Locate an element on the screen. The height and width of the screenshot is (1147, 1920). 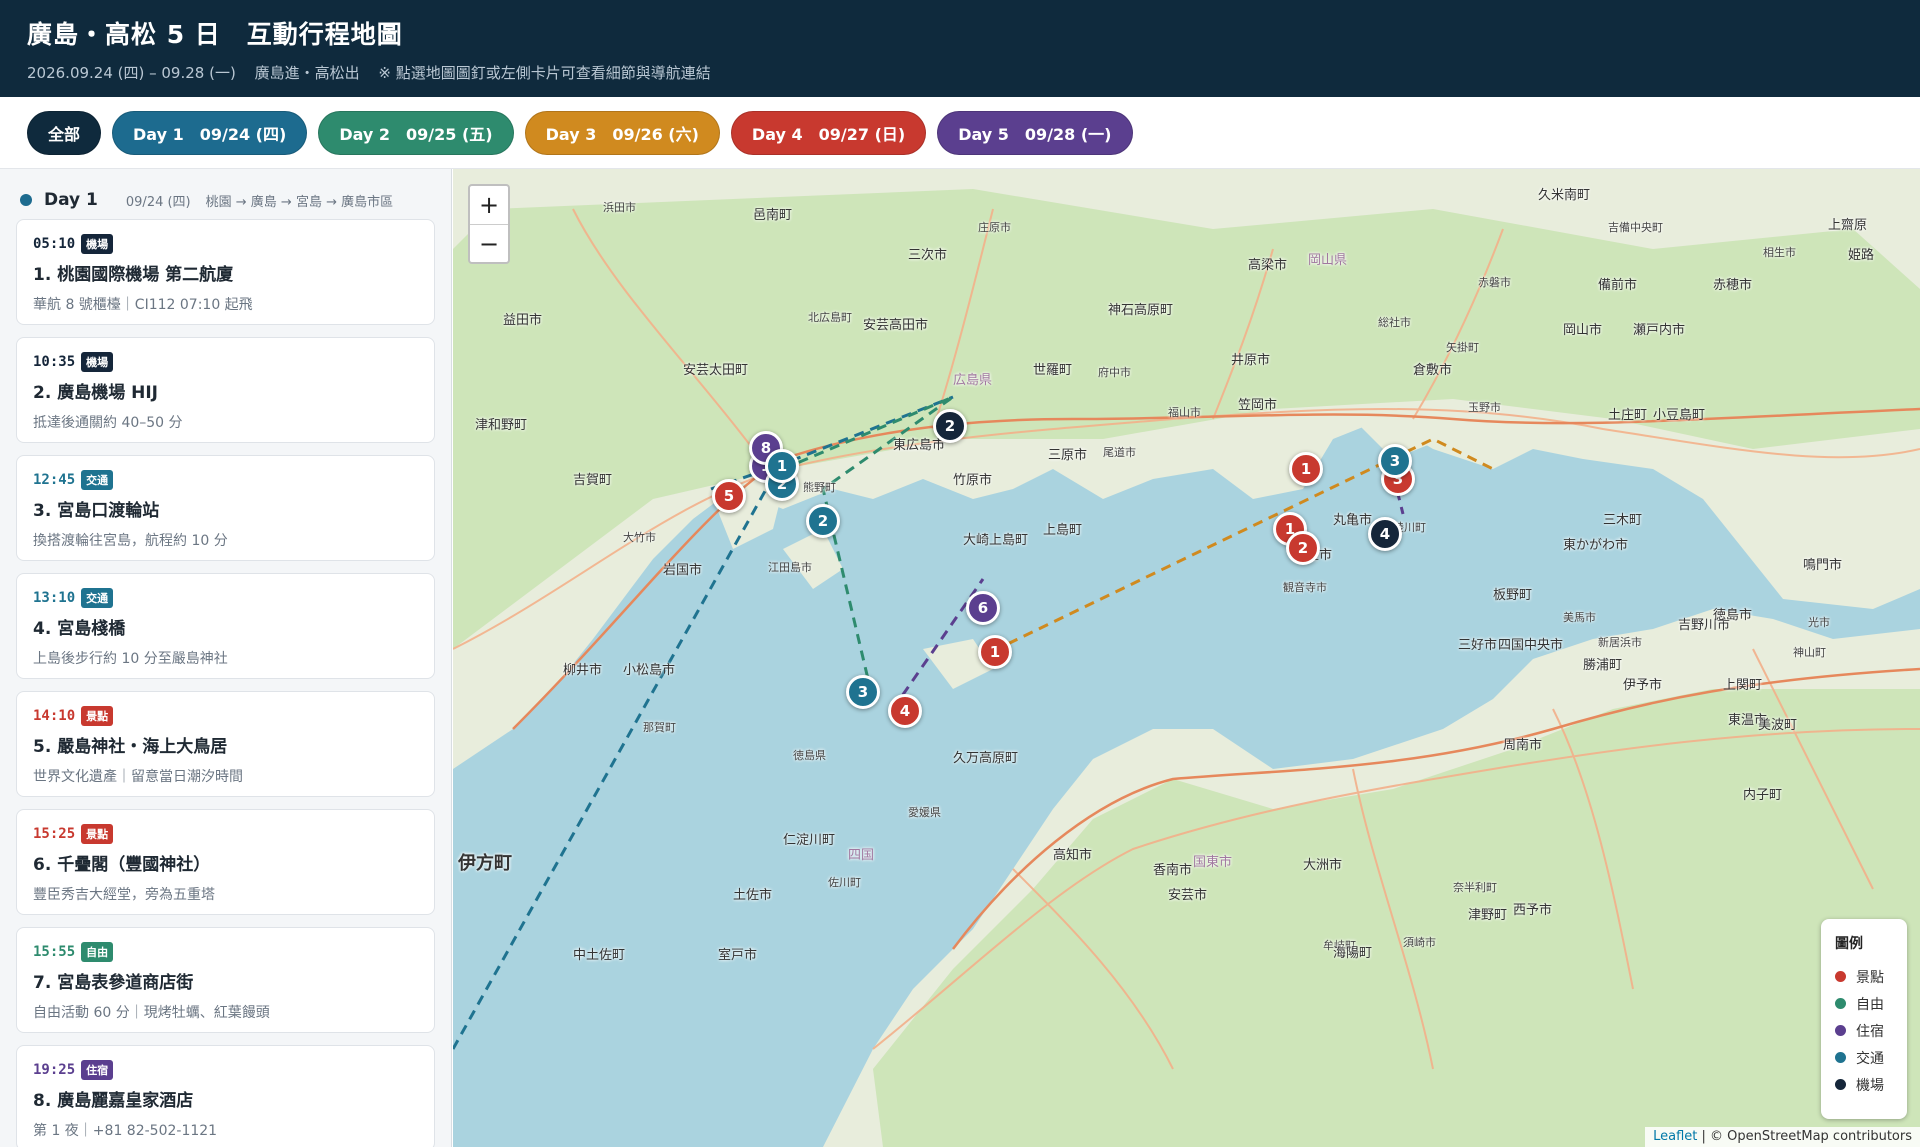
map-place-label: 上島町 is located at coordinates (1063, 530).